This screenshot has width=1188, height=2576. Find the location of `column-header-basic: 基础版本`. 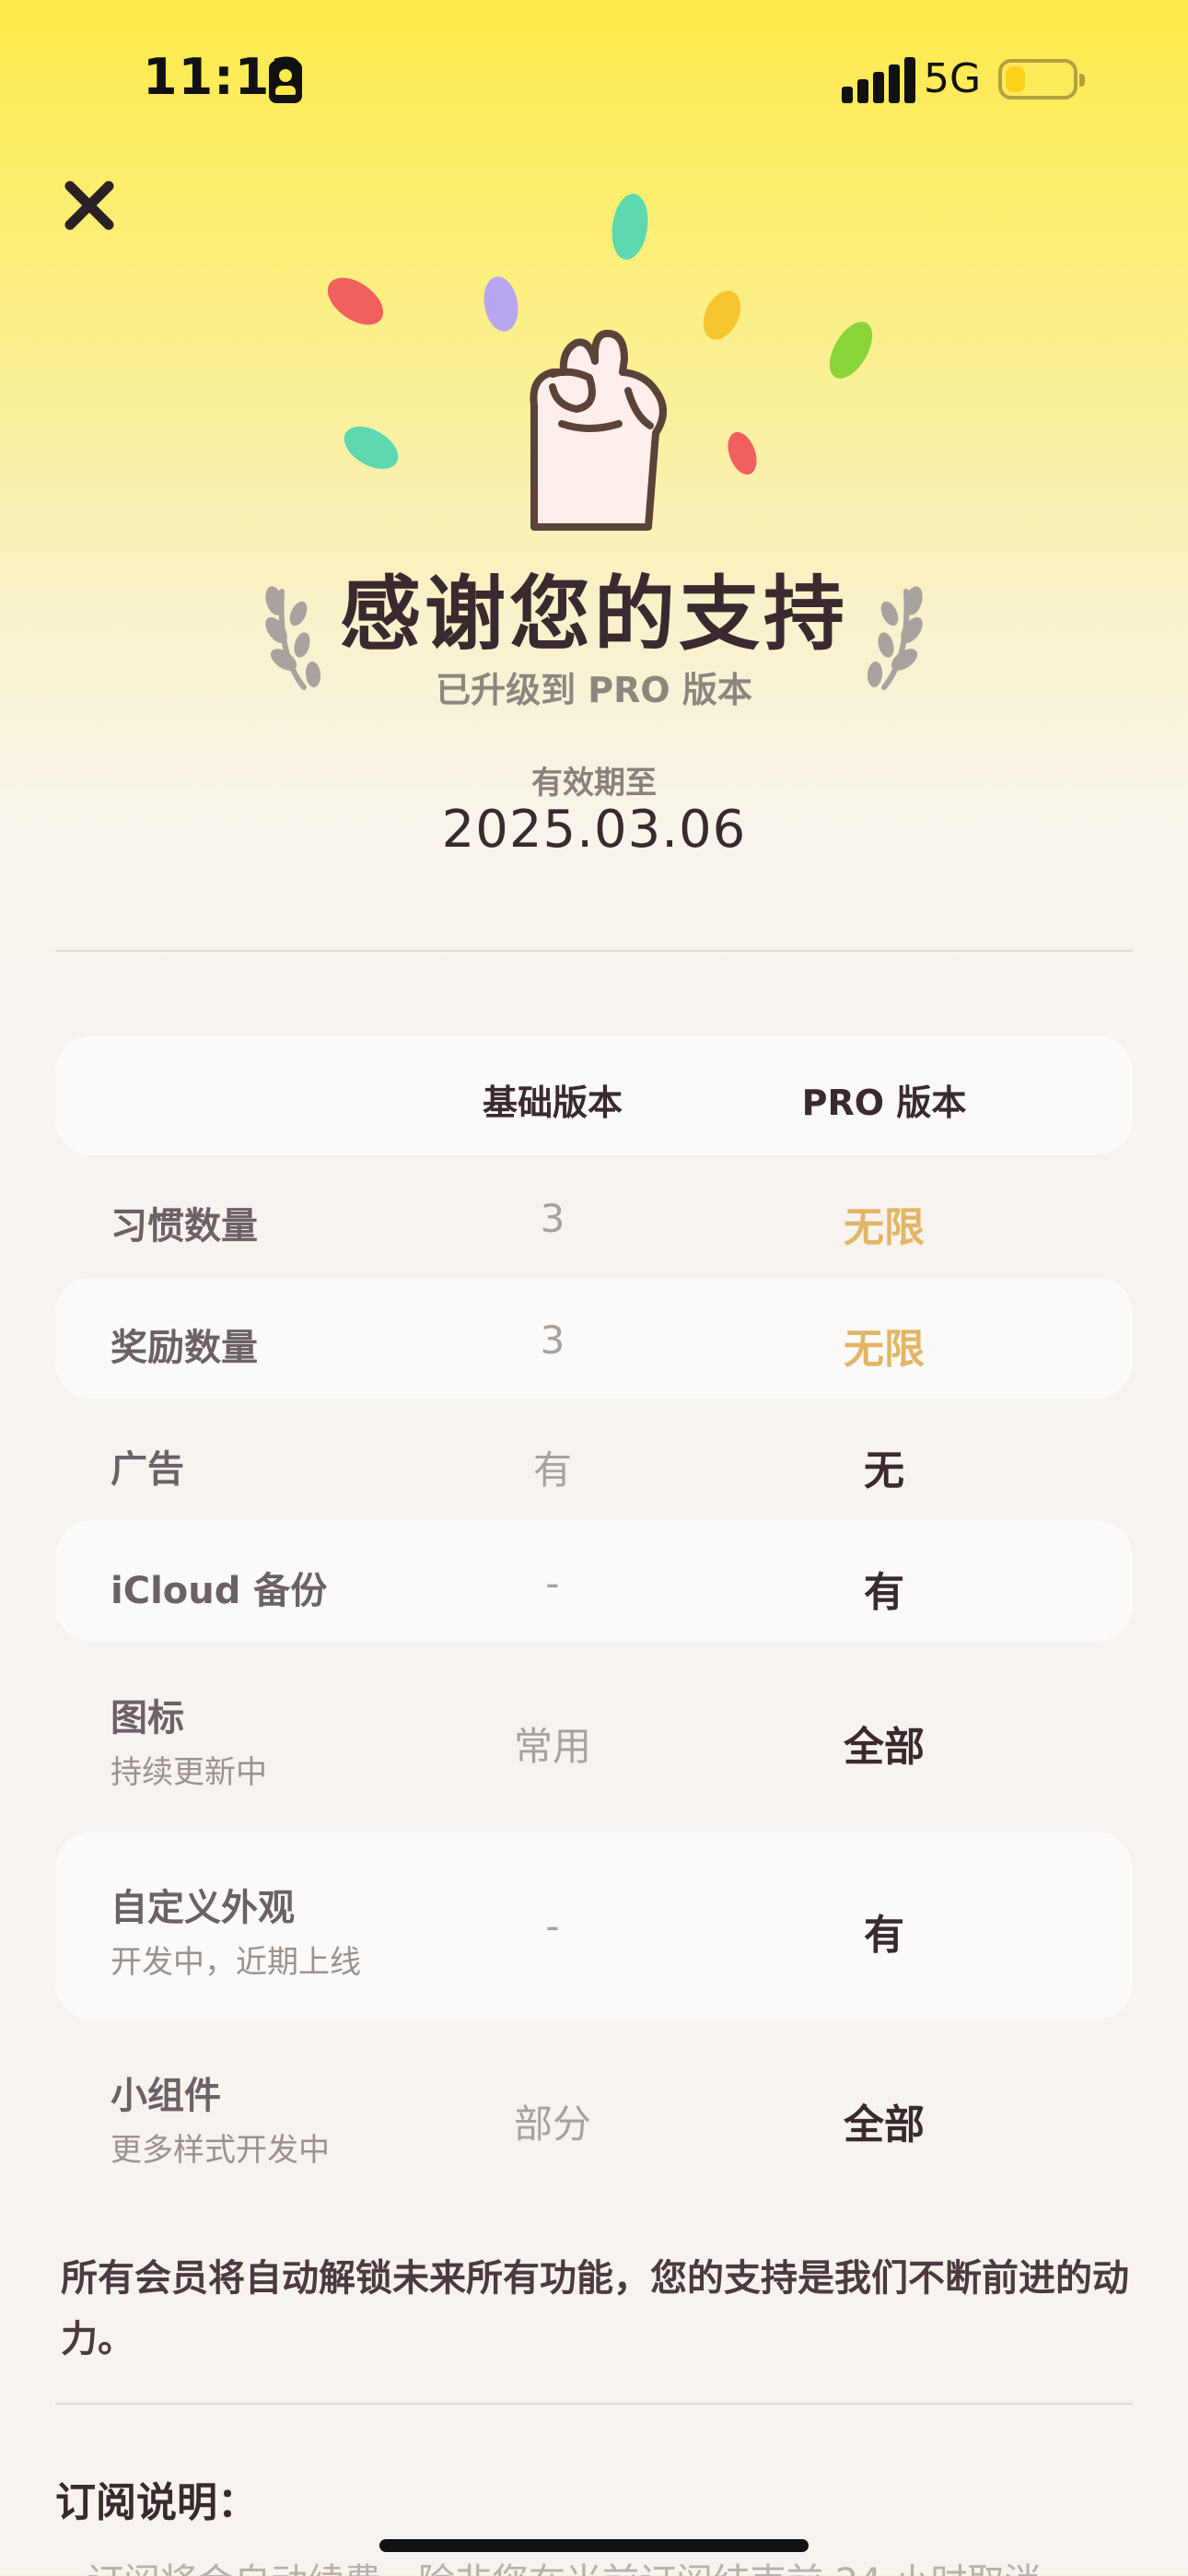

column-header-basic: 基础版本 is located at coordinates (552, 1103).